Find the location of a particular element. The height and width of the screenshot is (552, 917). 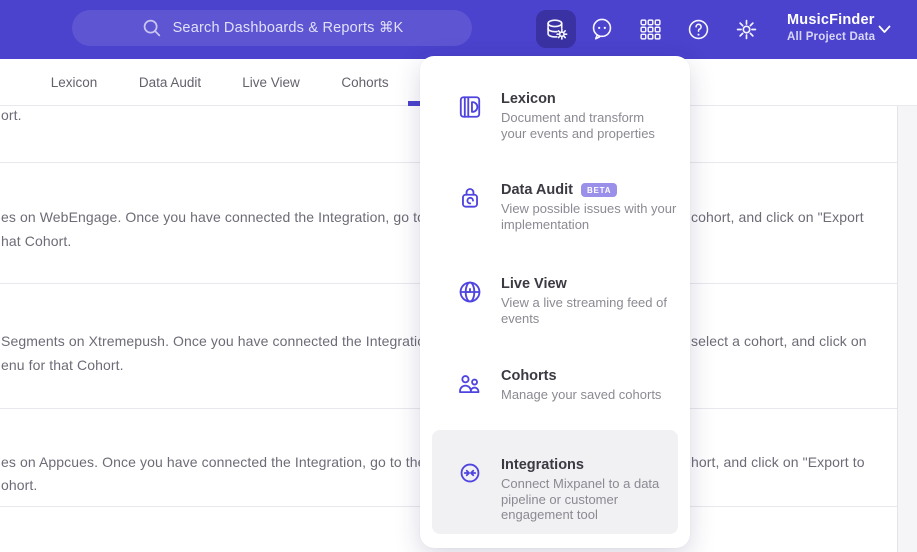

menu-item-title: Lexicon is located at coordinates (528, 99).